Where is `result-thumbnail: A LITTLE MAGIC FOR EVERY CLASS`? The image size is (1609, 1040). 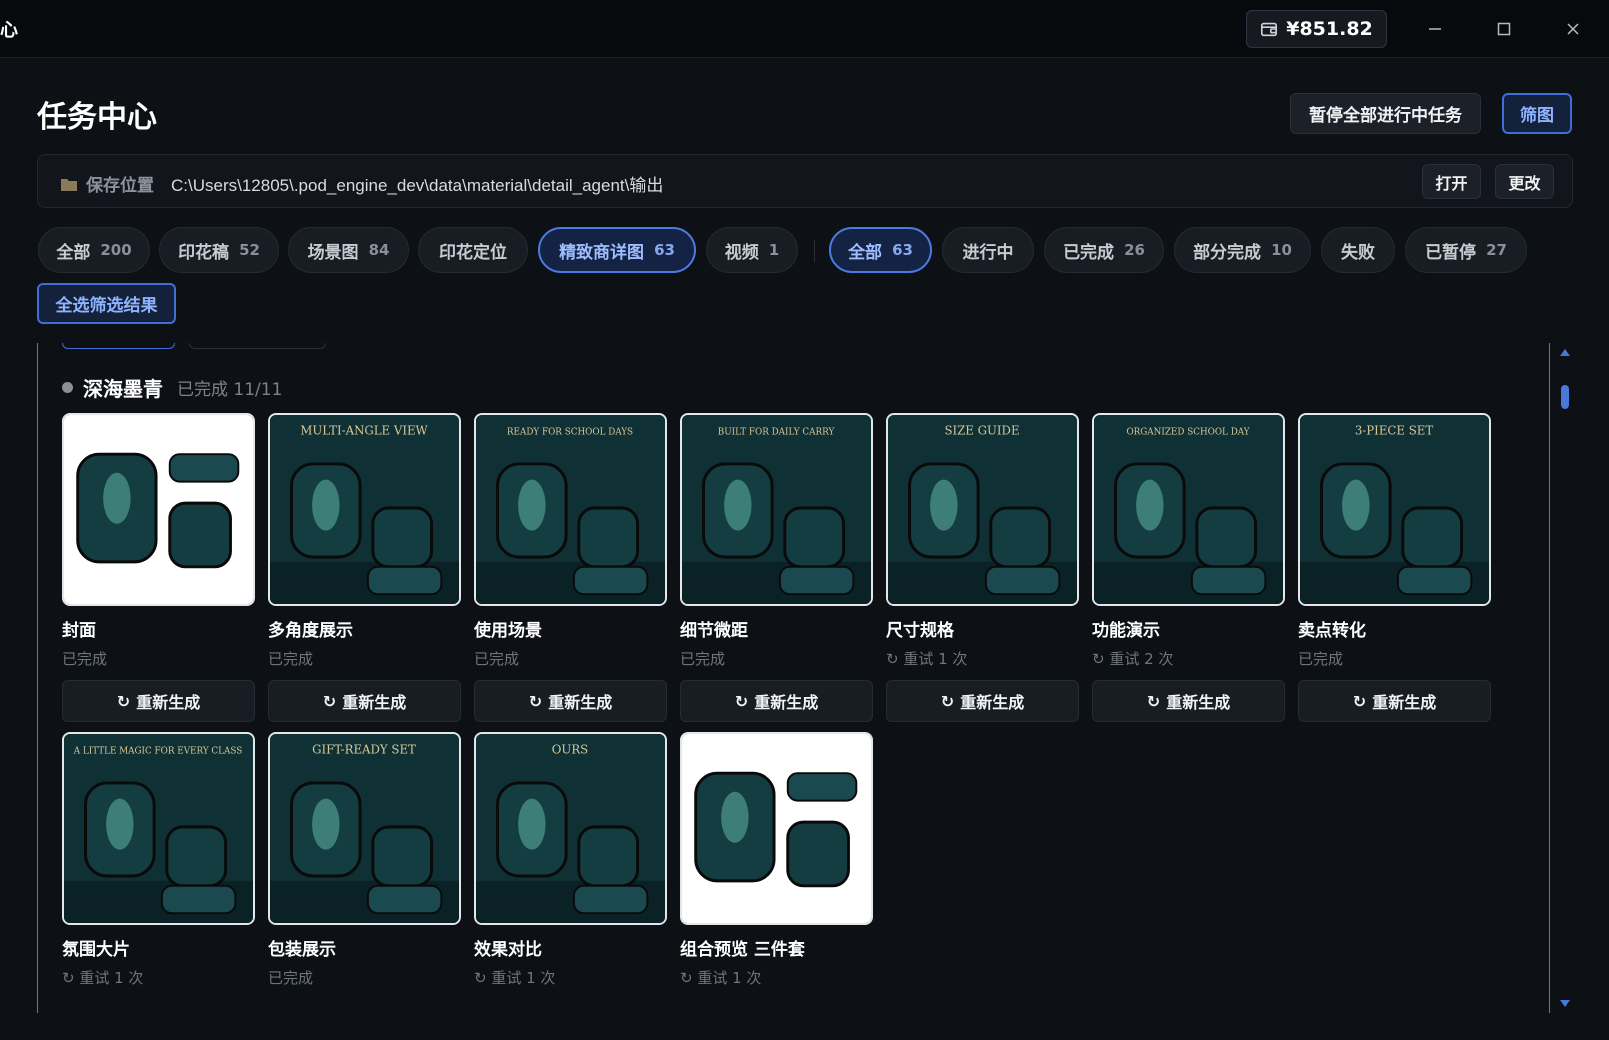 result-thumbnail: A LITTLE MAGIC FOR EVERY CLASS is located at coordinates (158, 828).